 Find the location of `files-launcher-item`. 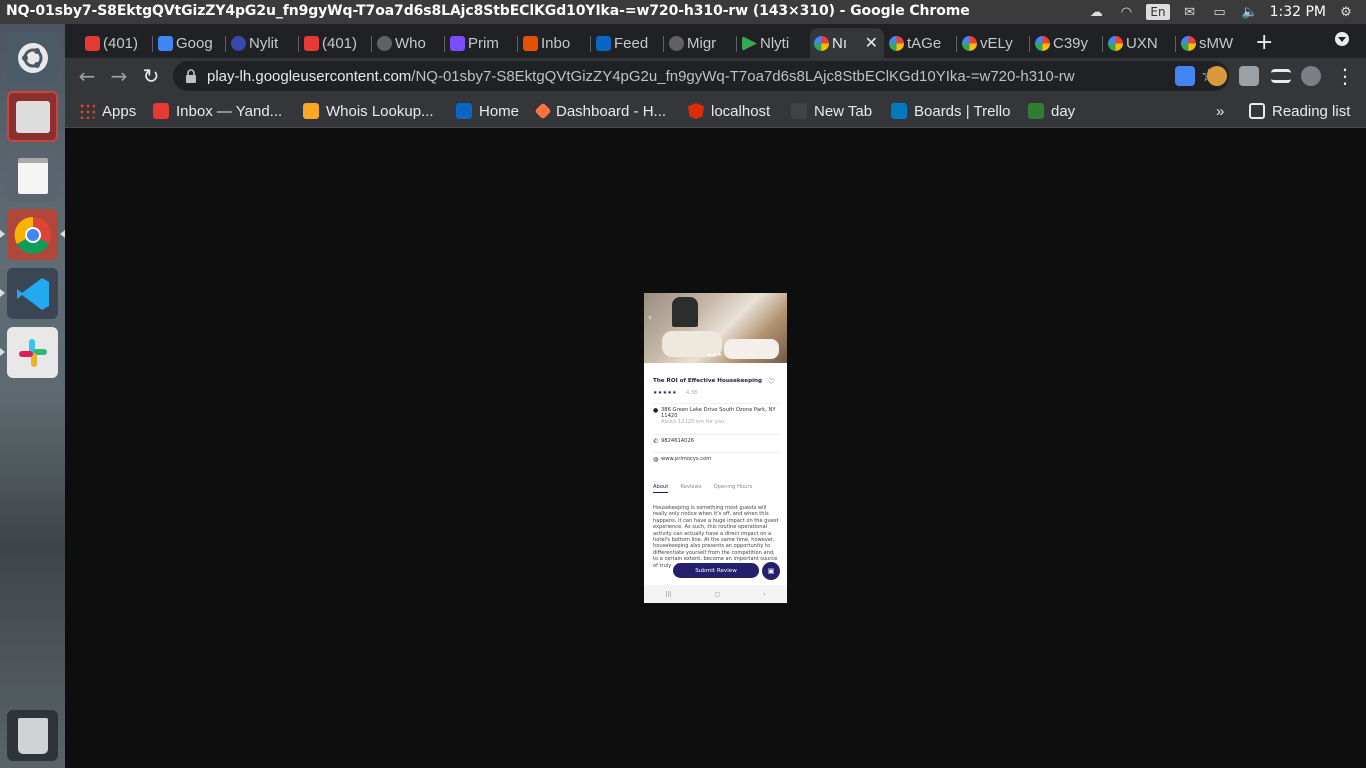

files-launcher-item is located at coordinates (32, 116).